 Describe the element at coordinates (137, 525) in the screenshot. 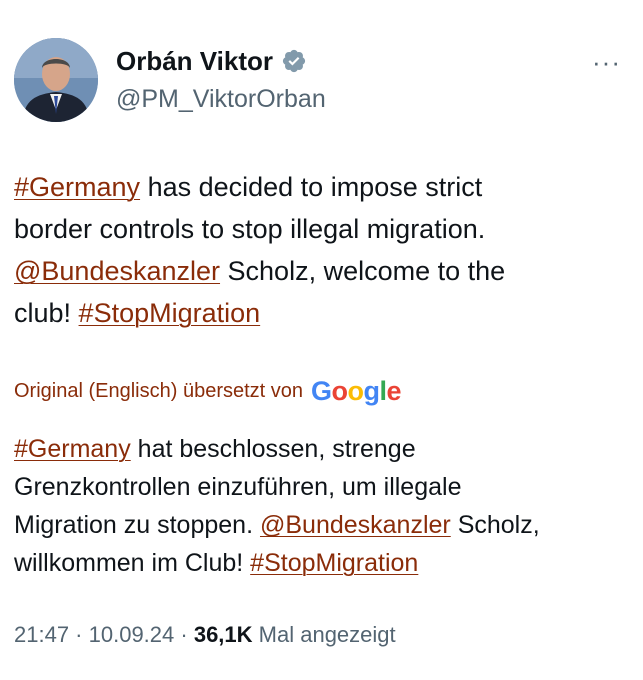

I see `tweet-text-segment: Migration zu stoppen.` at that location.